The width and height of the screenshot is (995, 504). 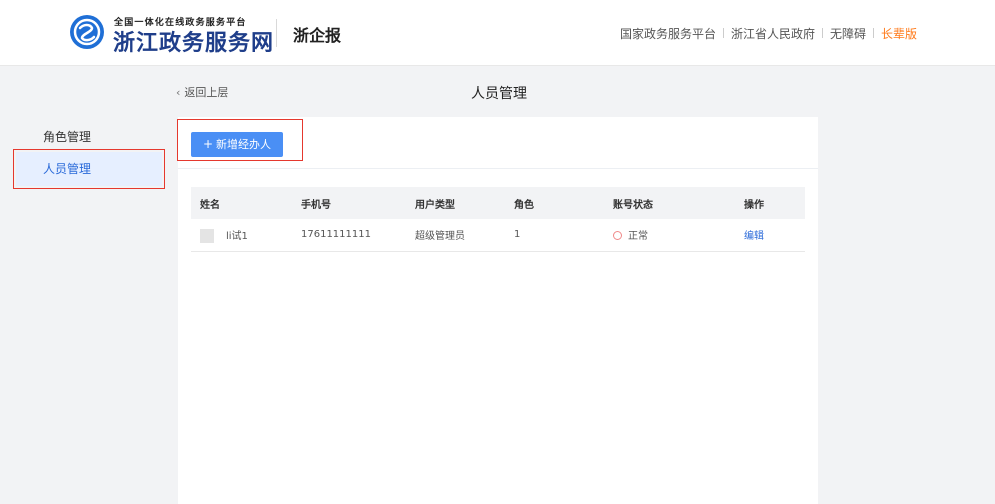 What do you see at coordinates (554, 203) in the screenshot?
I see `column-header-role: 角色` at bounding box center [554, 203].